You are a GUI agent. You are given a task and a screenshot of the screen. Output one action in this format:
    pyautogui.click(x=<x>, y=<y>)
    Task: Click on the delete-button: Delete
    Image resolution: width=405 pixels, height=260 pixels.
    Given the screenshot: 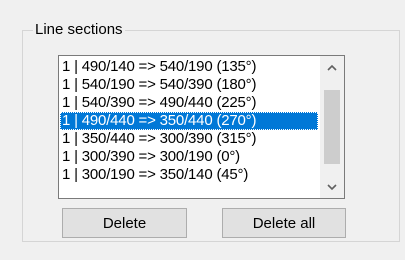 What is the action you would take?
    pyautogui.click(x=124, y=223)
    